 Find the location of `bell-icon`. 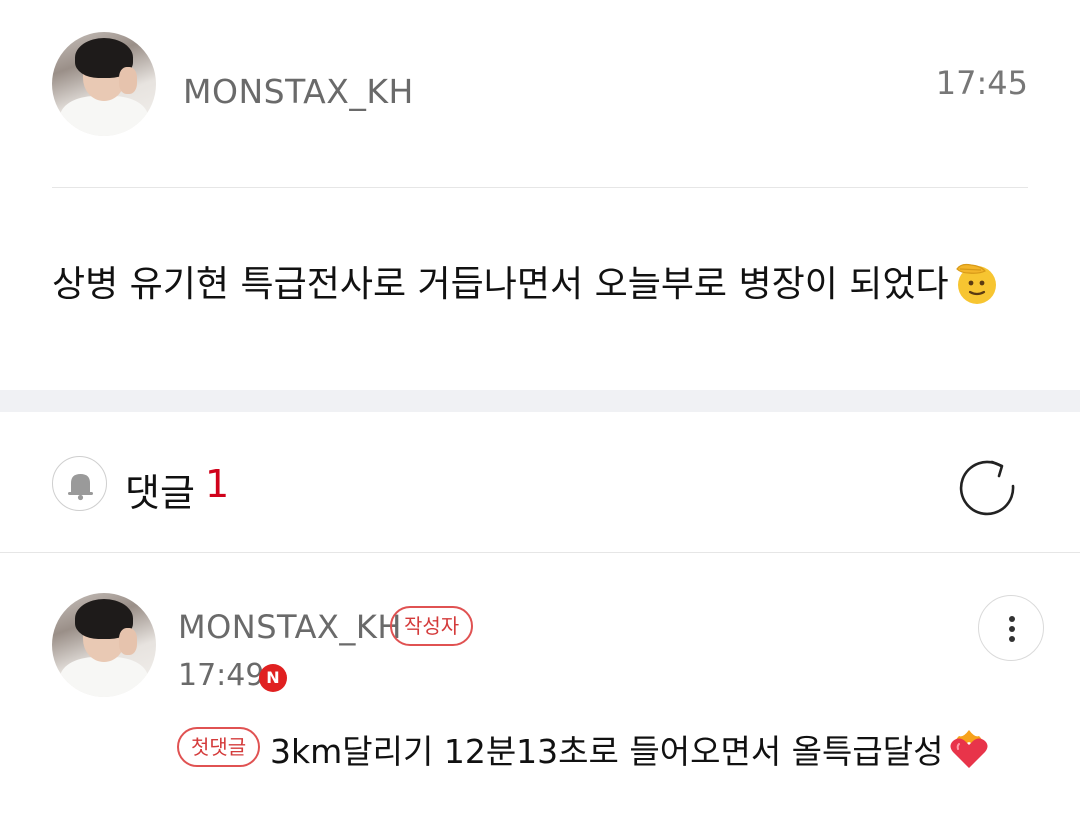

bell-icon is located at coordinates (80, 487).